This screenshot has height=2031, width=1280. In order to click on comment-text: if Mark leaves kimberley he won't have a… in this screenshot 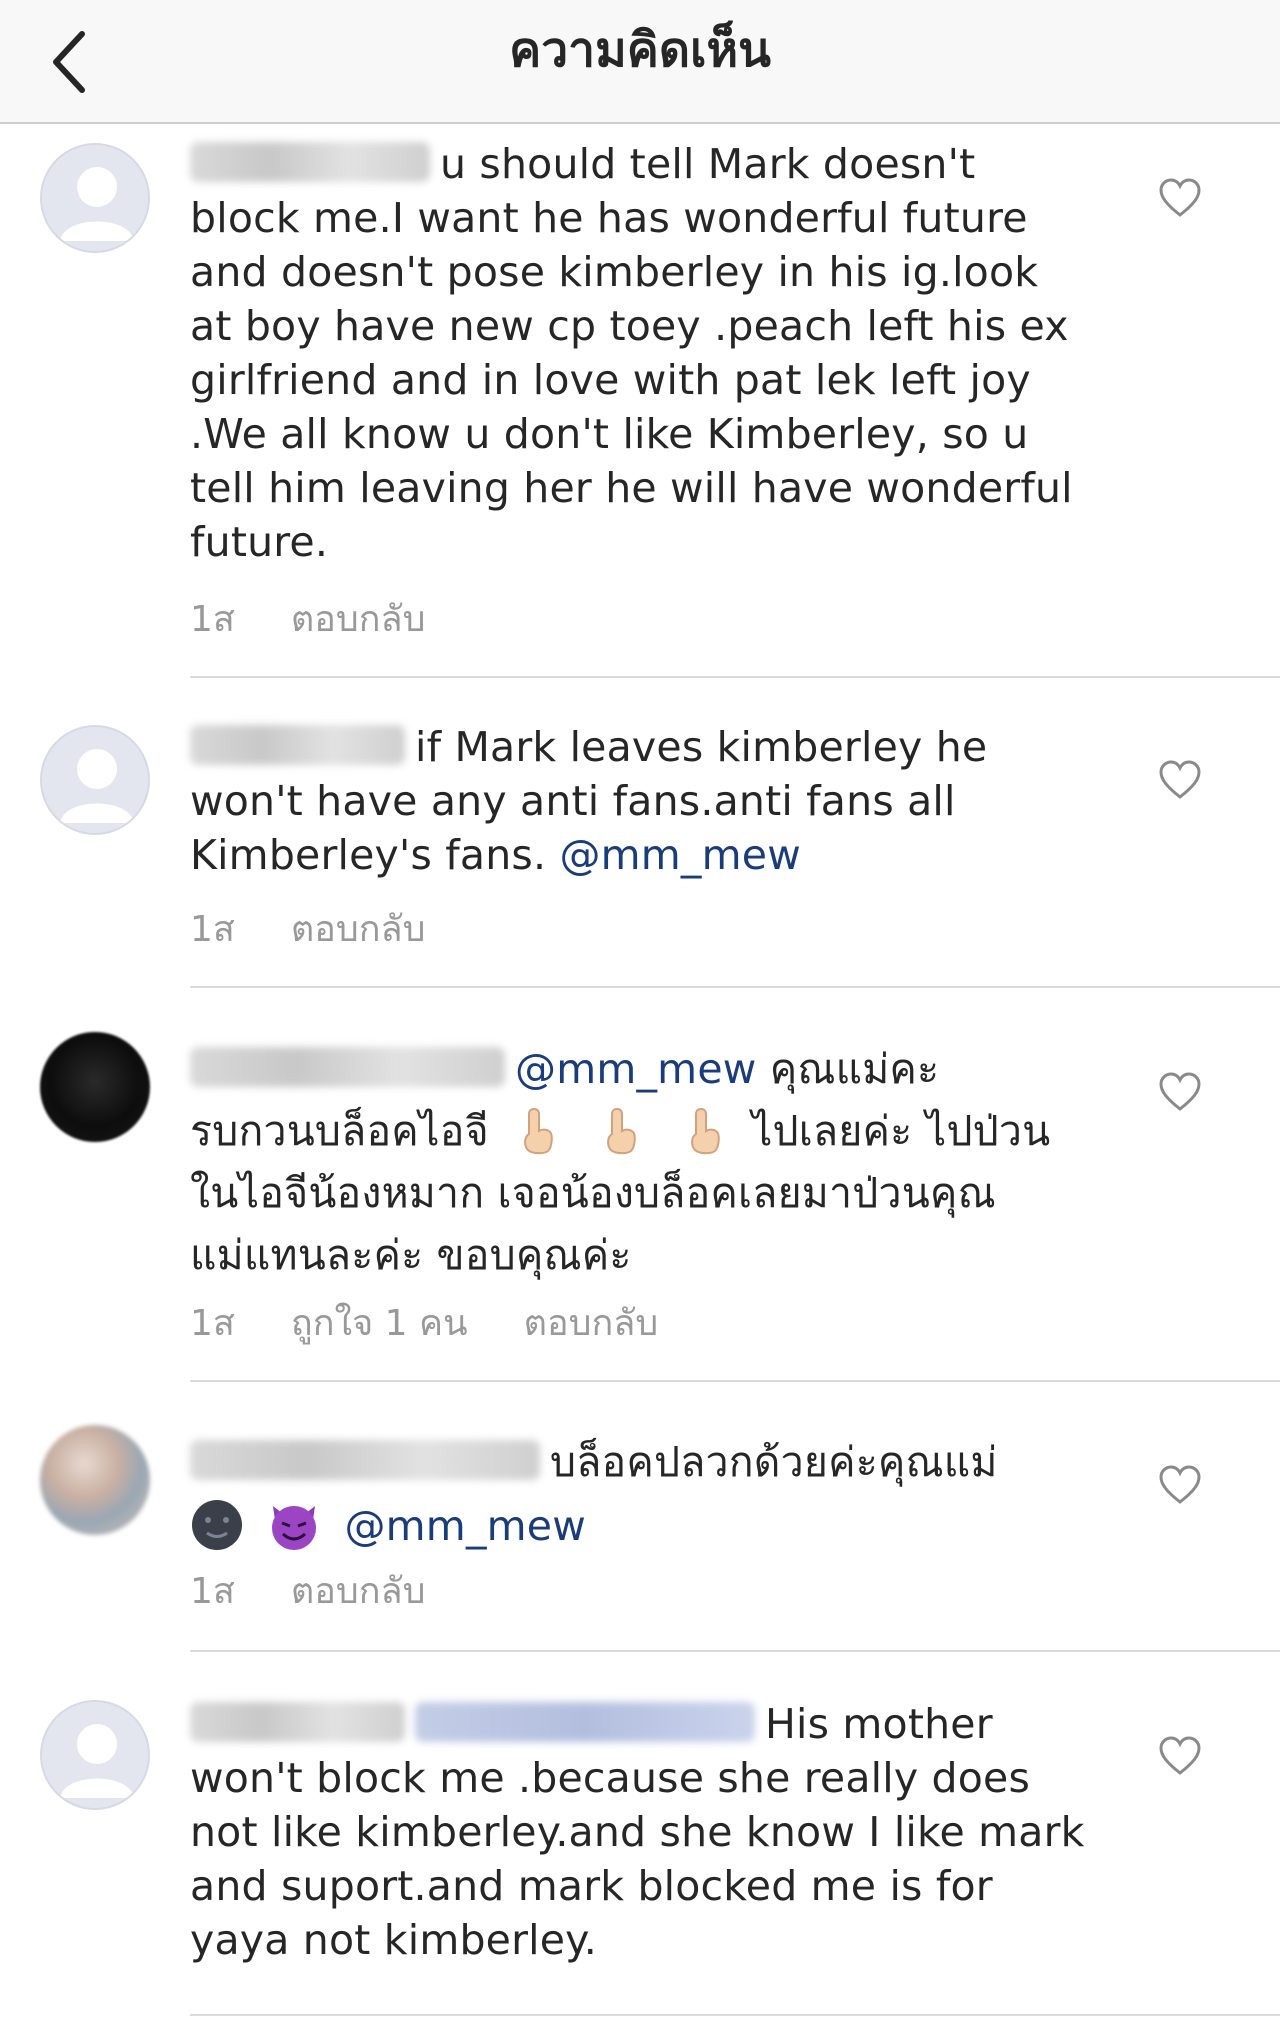, I will do `click(640, 801)`.